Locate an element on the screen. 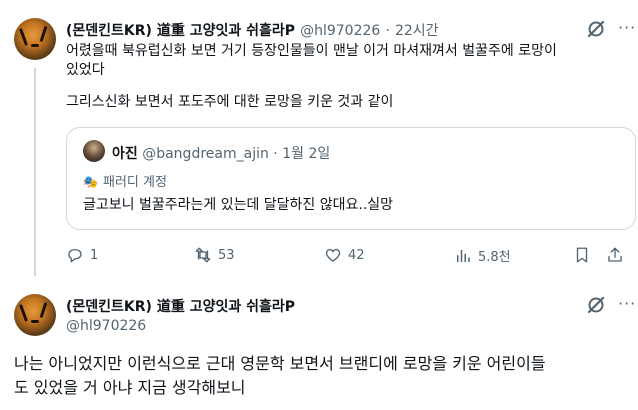 The image size is (638, 410). bookmark-button is located at coordinates (582, 255).